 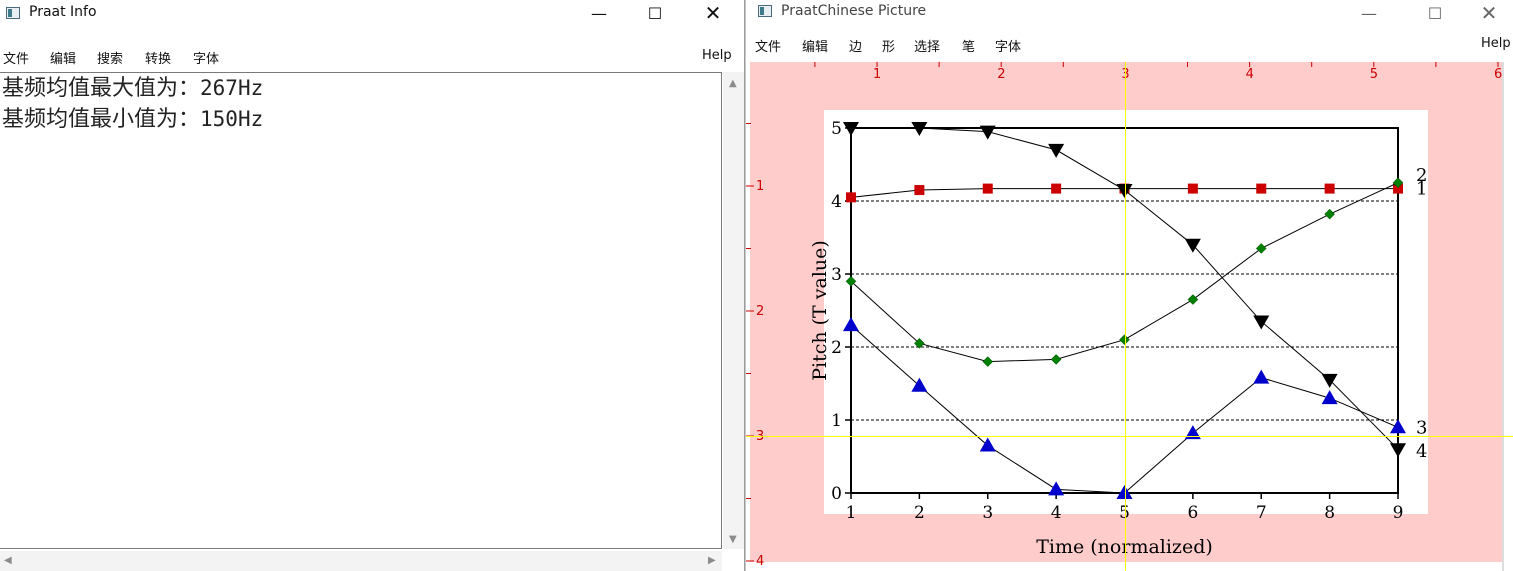 What do you see at coordinates (1421, 427) in the screenshot?
I see `series-label-3: 3` at bounding box center [1421, 427].